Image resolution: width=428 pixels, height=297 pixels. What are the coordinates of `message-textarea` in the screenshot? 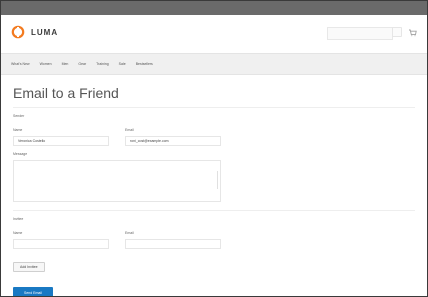 It's located at (117, 181).